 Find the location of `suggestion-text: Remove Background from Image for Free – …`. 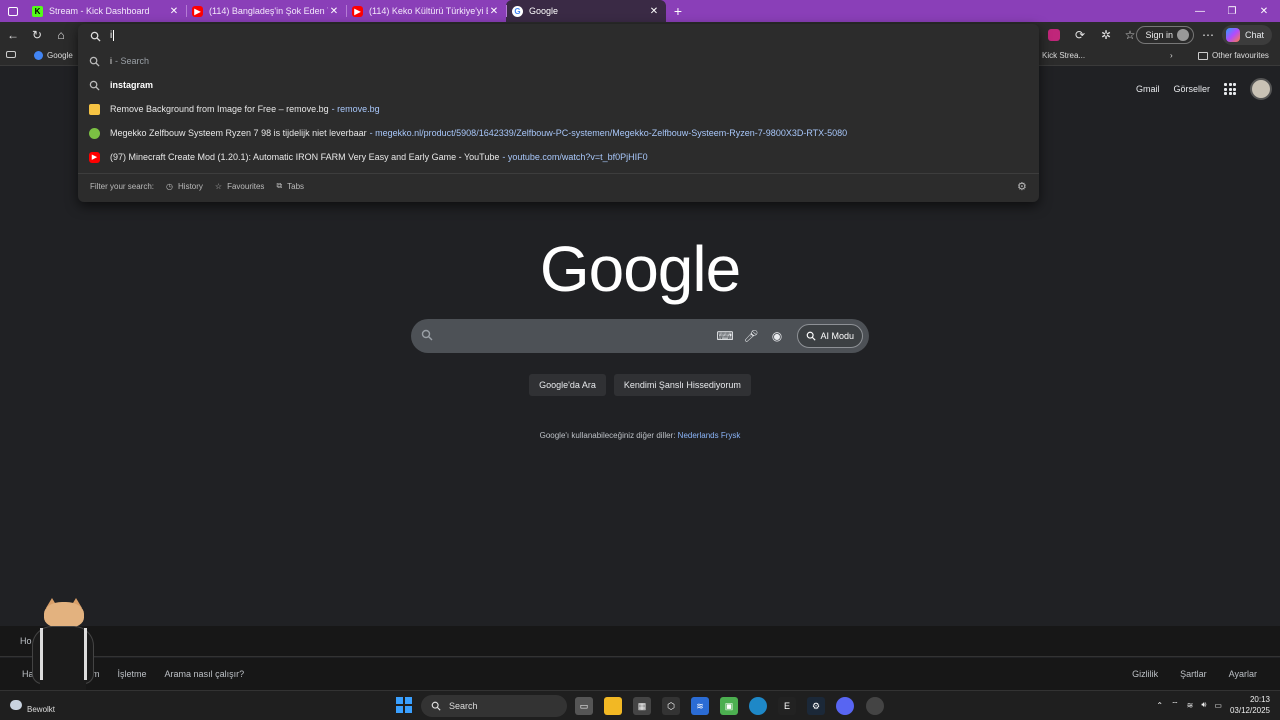

suggestion-text: Remove Background from Image for Free – … is located at coordinates (219, 109).